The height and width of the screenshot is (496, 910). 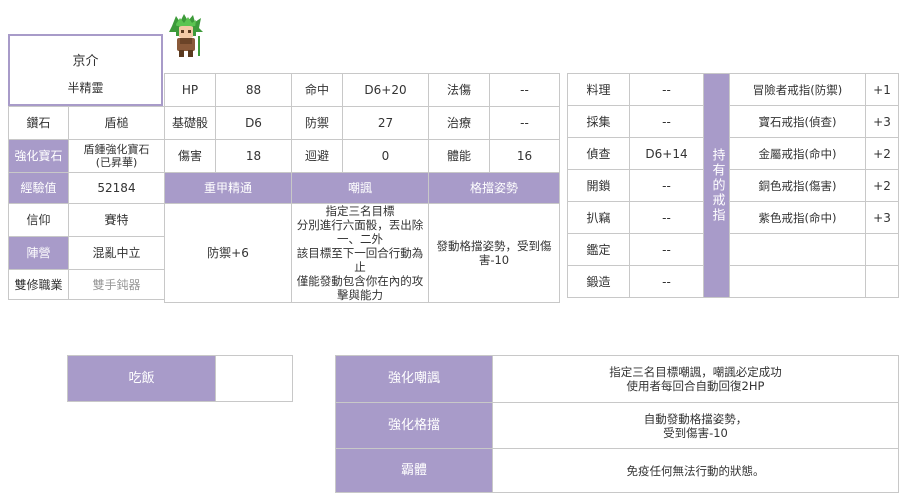 What do you see at coordinates (459, 90) in the screenshot?
I see `stat-label: 法傷` at bounding box center [459, 90].